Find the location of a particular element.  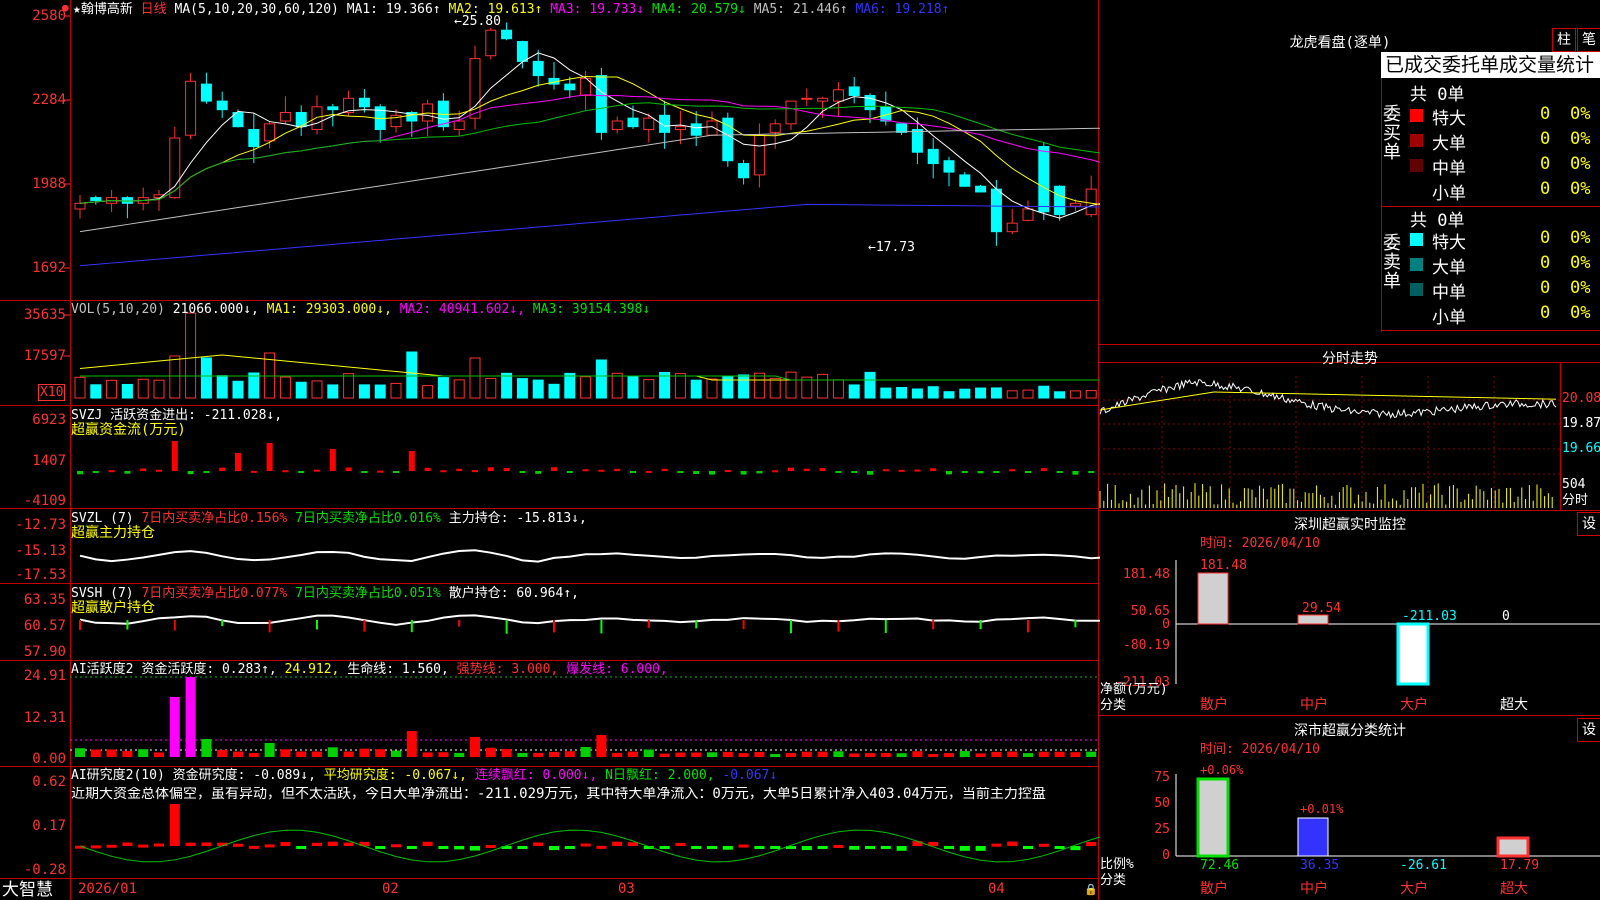

low-marker: ←17.73 is located at coordinates (891, 247).